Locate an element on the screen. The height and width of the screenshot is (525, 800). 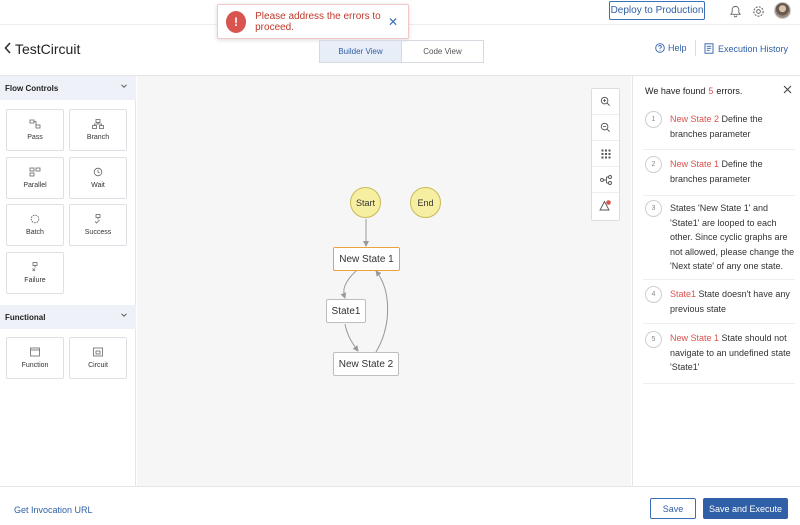
failure-icon is located at coordinates (35, 267).